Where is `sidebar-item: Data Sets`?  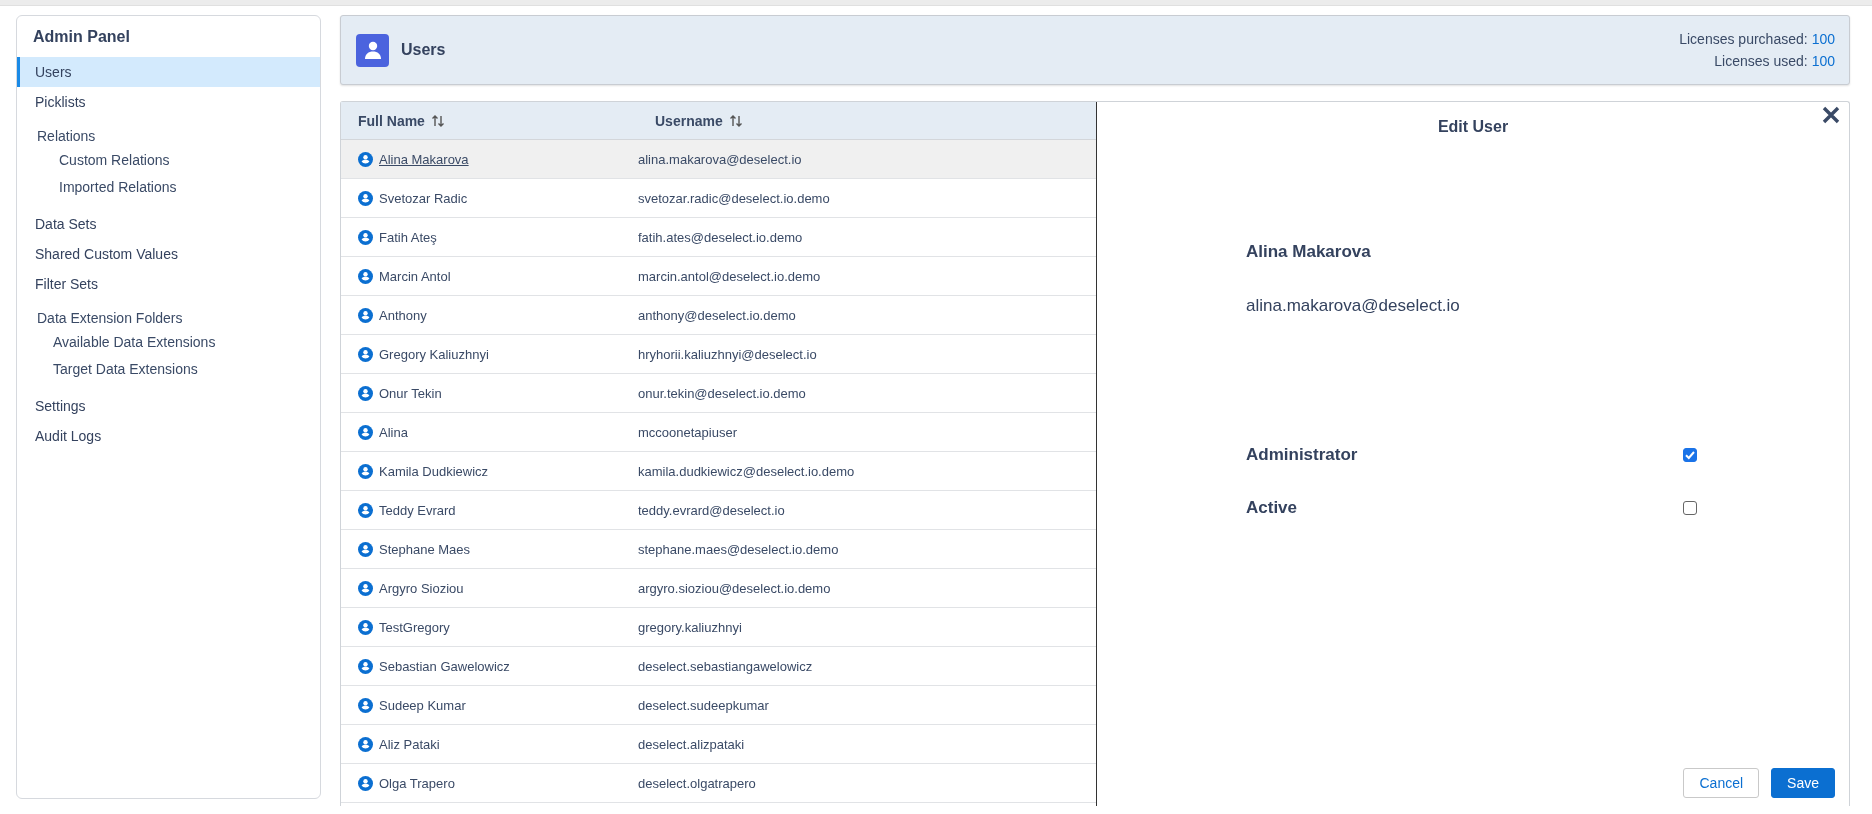 sidebar-item: Data Sets is located at coordinates (168, 224).